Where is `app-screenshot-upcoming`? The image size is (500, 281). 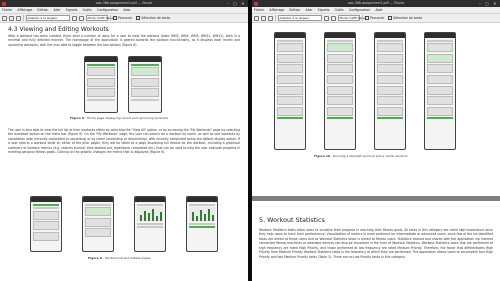 app-screenshot-upcoming is located at coordinates (145, 84).